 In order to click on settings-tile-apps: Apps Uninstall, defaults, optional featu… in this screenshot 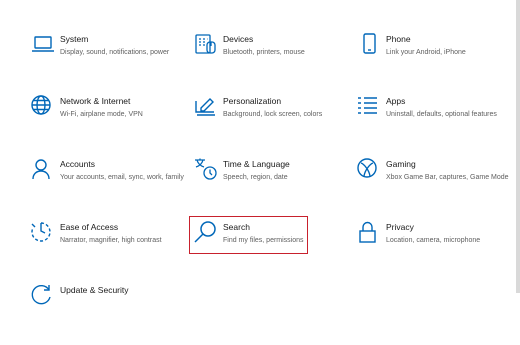, I will do `click(436, 125)`.